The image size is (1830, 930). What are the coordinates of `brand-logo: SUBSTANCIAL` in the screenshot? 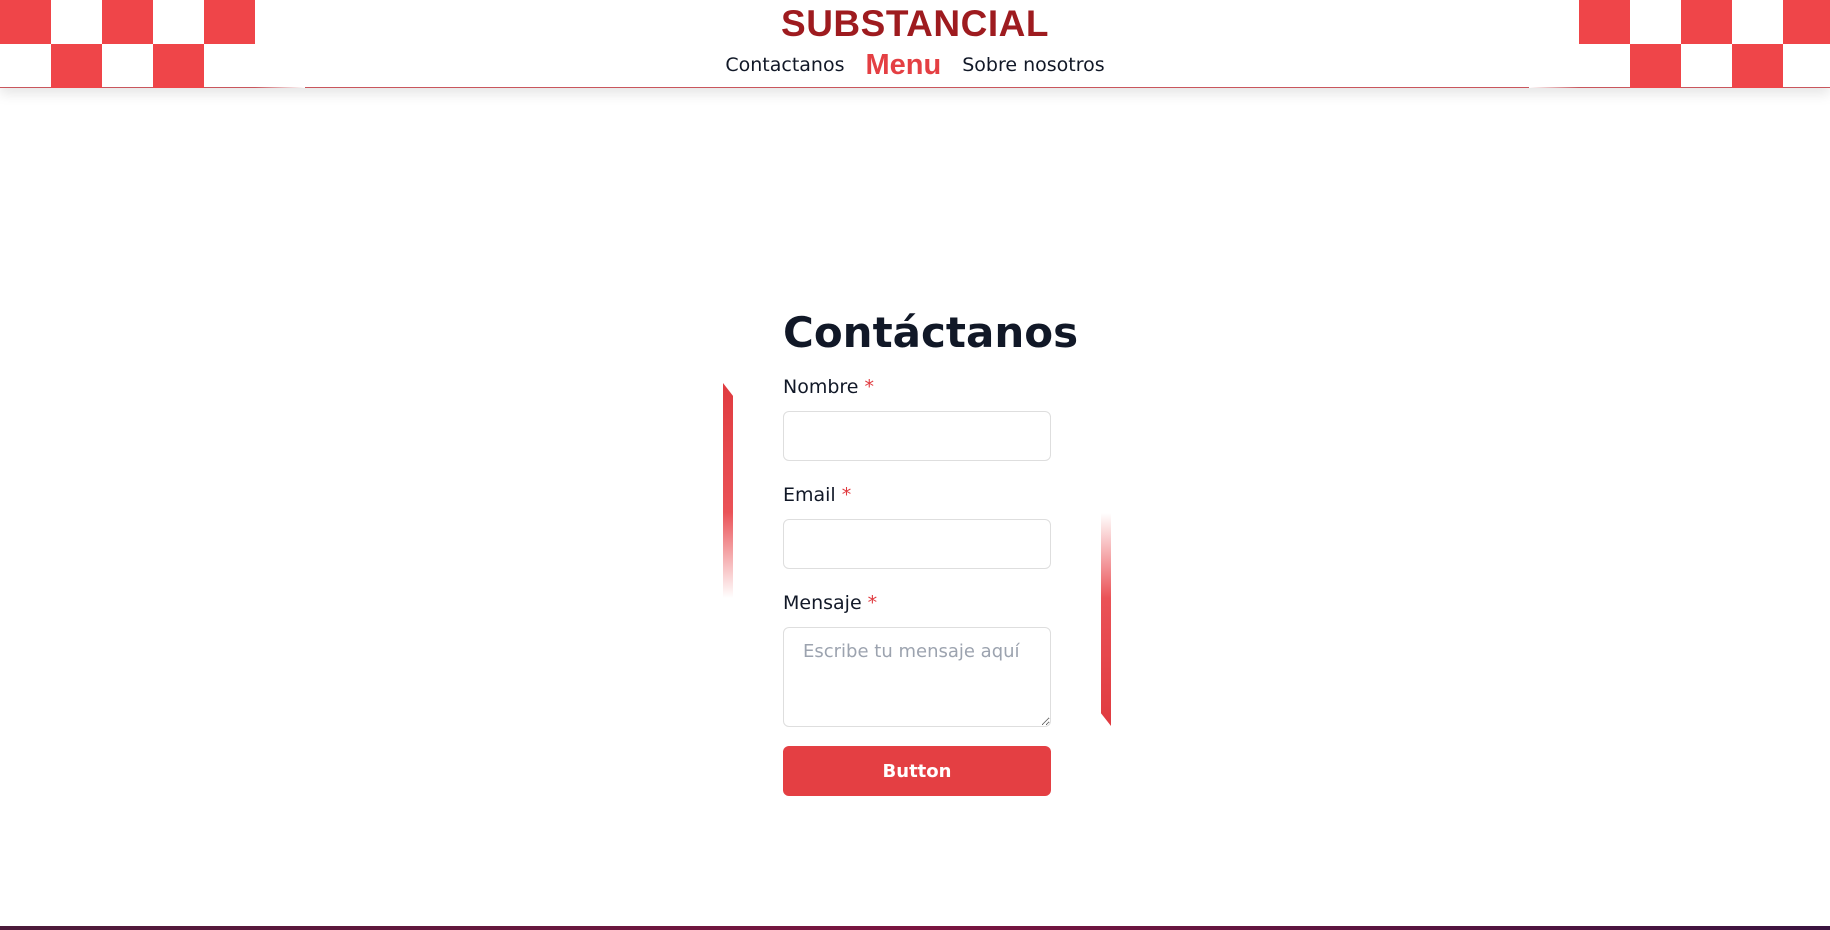 It's located at (915, 24).